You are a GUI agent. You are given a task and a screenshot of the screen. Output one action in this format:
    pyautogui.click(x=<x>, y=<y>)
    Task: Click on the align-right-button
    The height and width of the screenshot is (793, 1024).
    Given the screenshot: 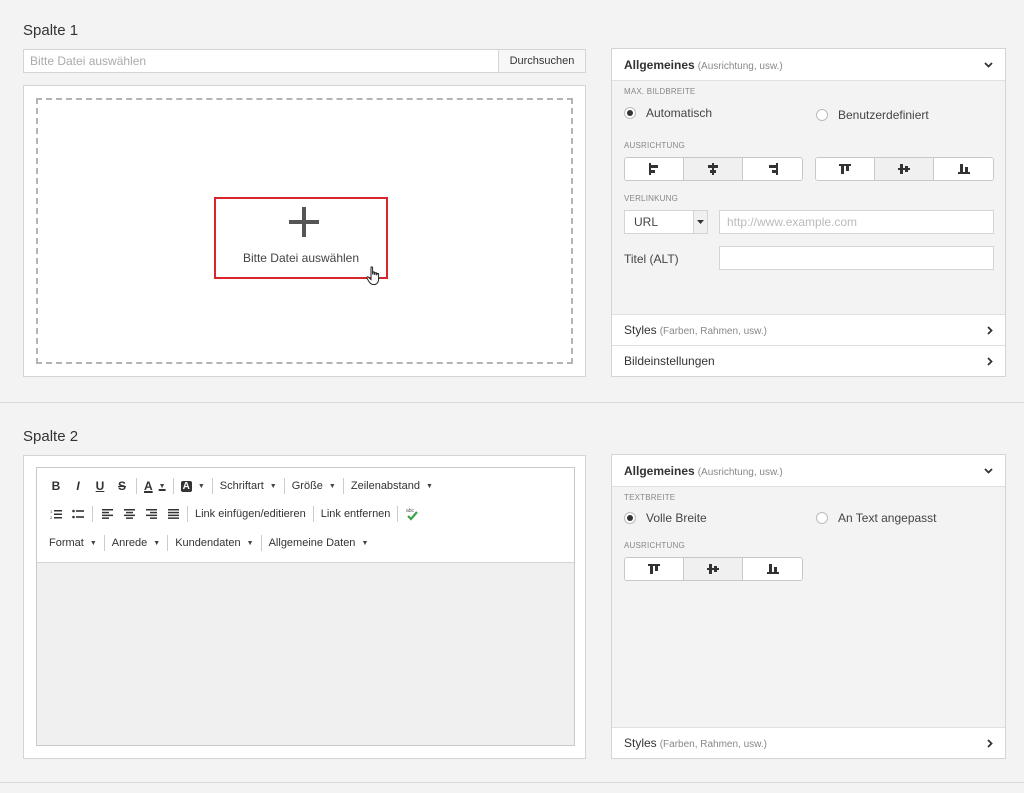 What is the action you would take?
    pyautogui.click(x=772, y=169)
    